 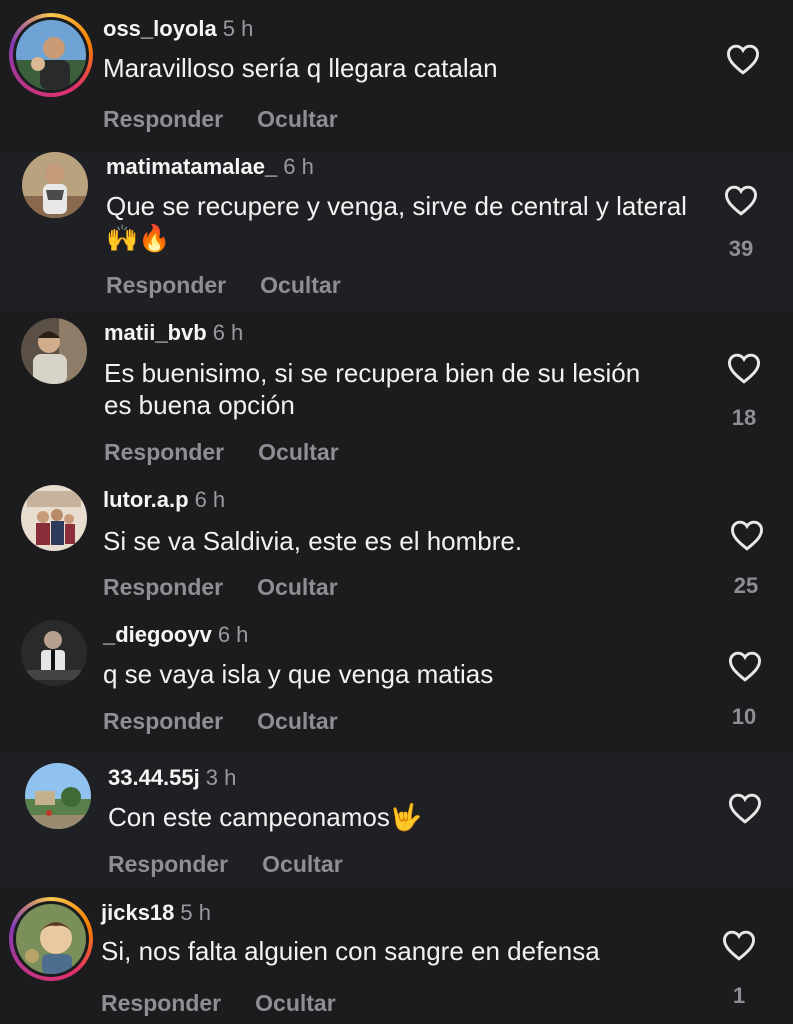 What do you see at coordinates (739, 995) in the screenshot?
I see `like-count: 1` at bounding box center [739, 995].